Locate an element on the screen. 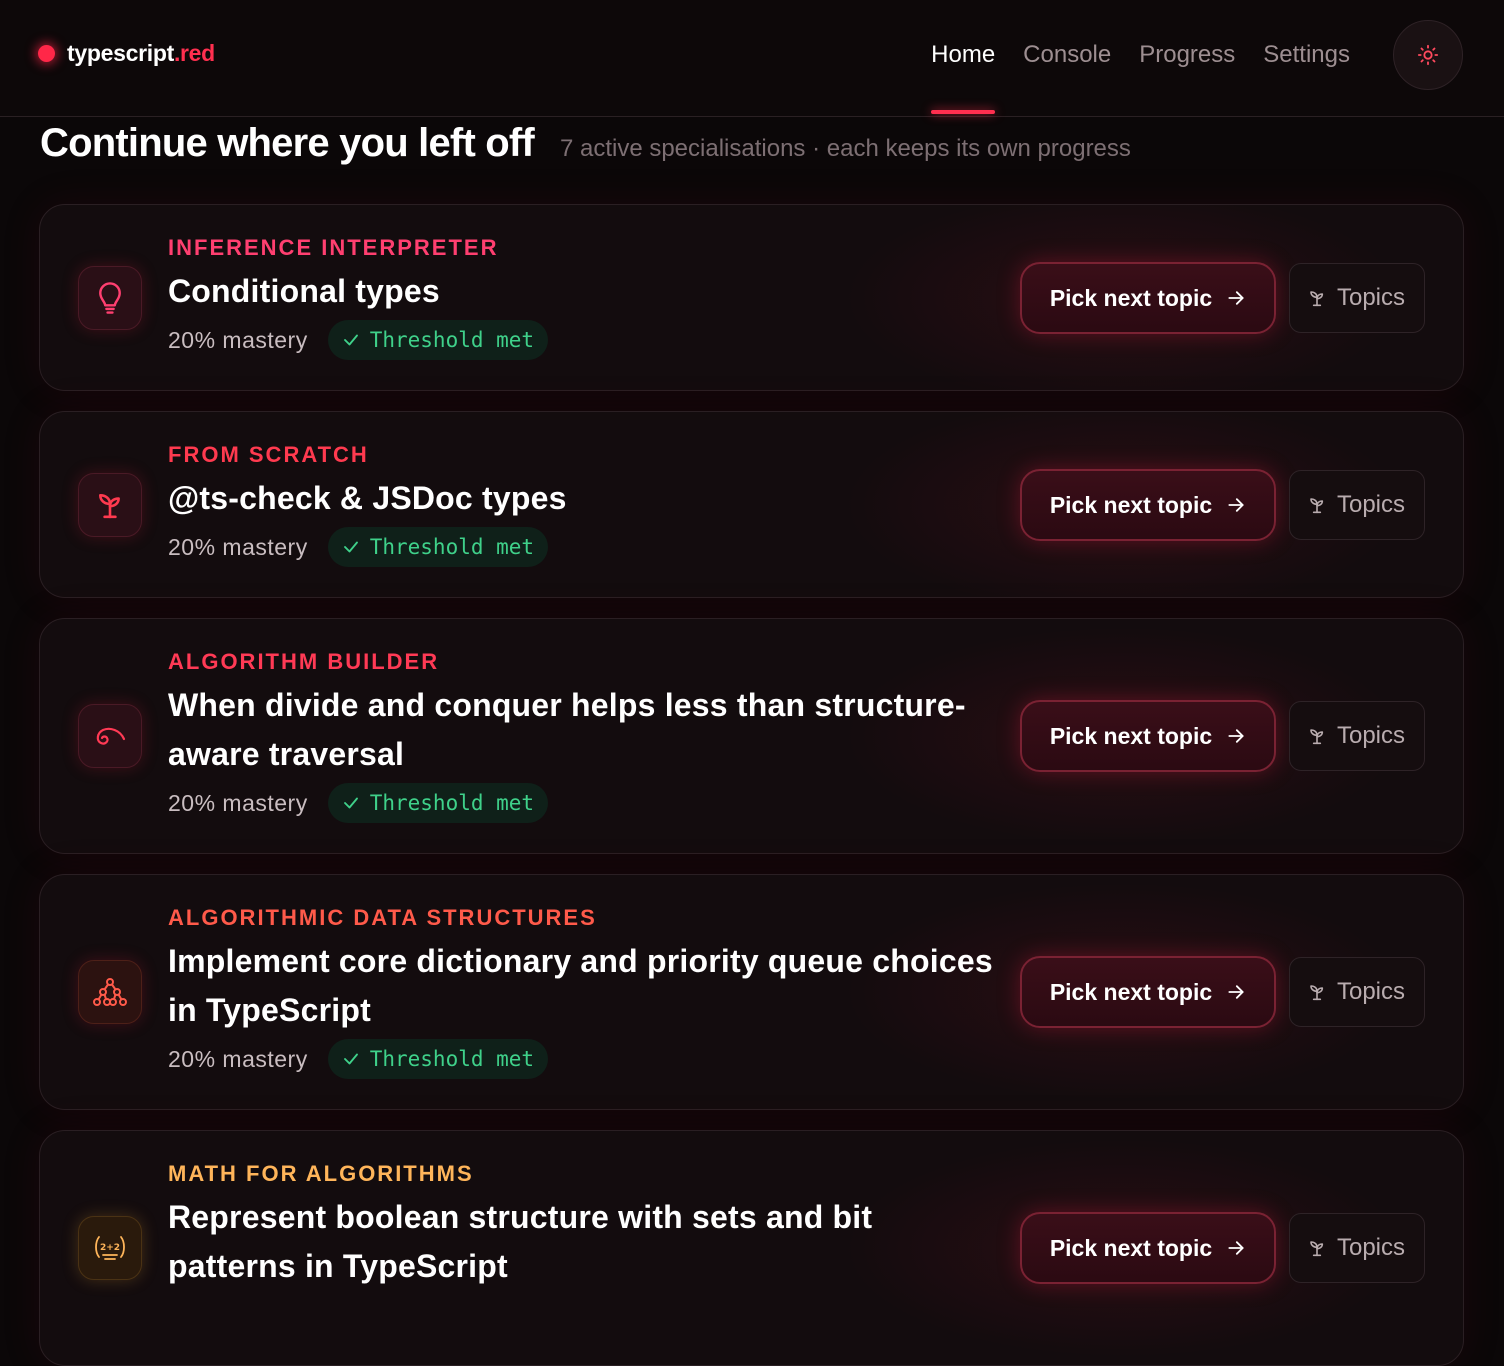 This screenshot has height=1366, width=1504. brand-dot-icon is located at coordinates (46, 53).